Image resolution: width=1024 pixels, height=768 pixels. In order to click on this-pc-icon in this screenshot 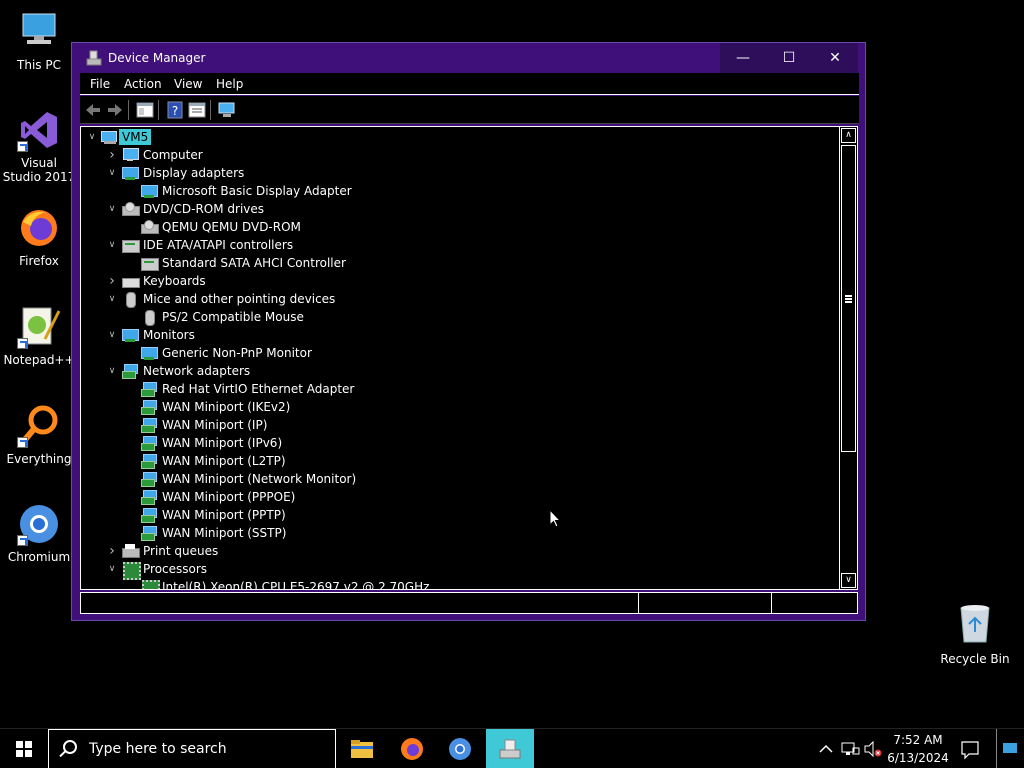, I will do `click(39, 32)`.